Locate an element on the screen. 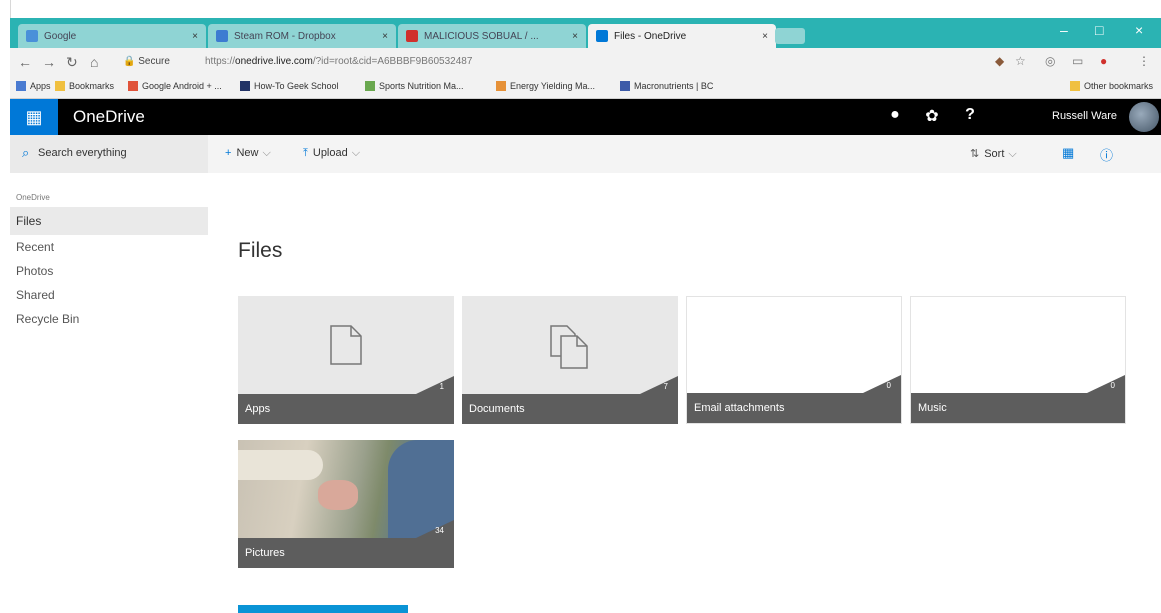 This screenshot has height=613, width=1161. sort-button: ⇅ Sort ⌵ is located at coordinates (993, 154).